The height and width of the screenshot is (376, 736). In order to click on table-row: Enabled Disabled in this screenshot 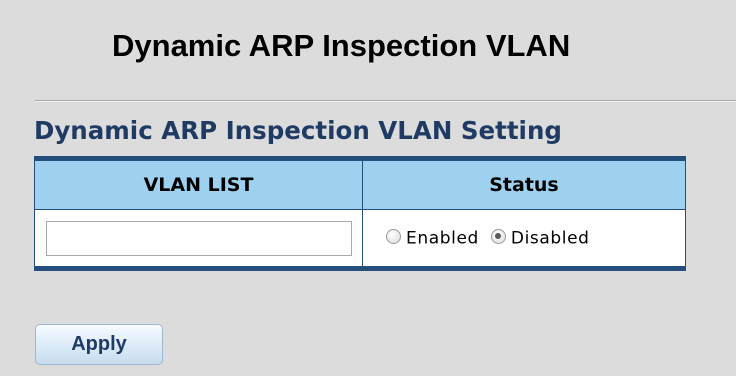, I will do `click(360, 239)`.